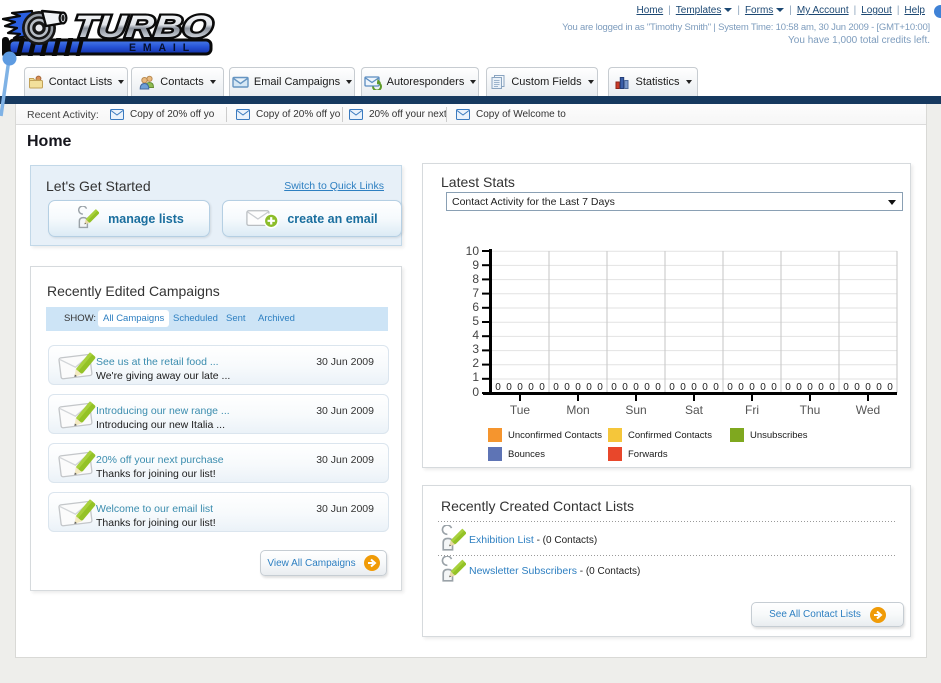 The height and width of the screenshot is (683, 941). Describe the element at coordinates (475, 377) in the screenshot. I see `svg-text: 1` at that location.